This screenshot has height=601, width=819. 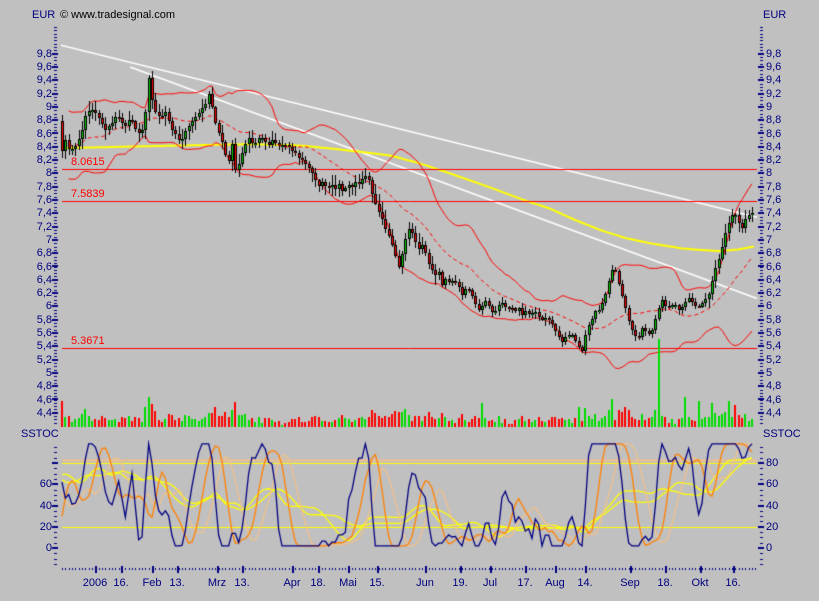 I want to click on stoch-axis-label-left: 0, so click(x=48, y=548).